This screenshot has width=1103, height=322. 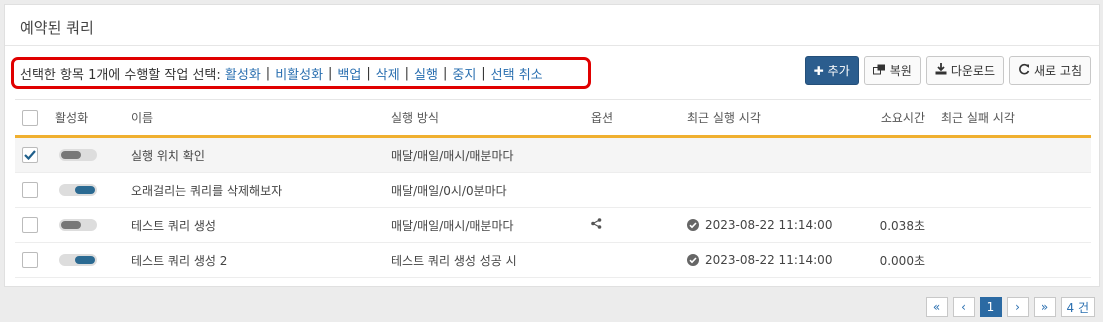 I want to click on next-page-button: ›, so click(x=1017, y=307).